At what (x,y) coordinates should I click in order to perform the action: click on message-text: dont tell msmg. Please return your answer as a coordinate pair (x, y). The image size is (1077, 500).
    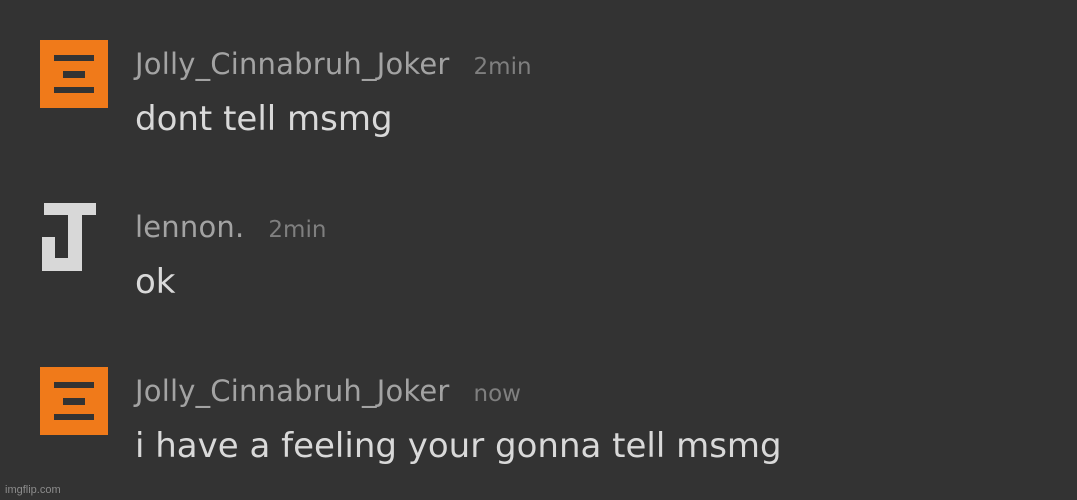
    Looking at the image, I should click on (264, 119).